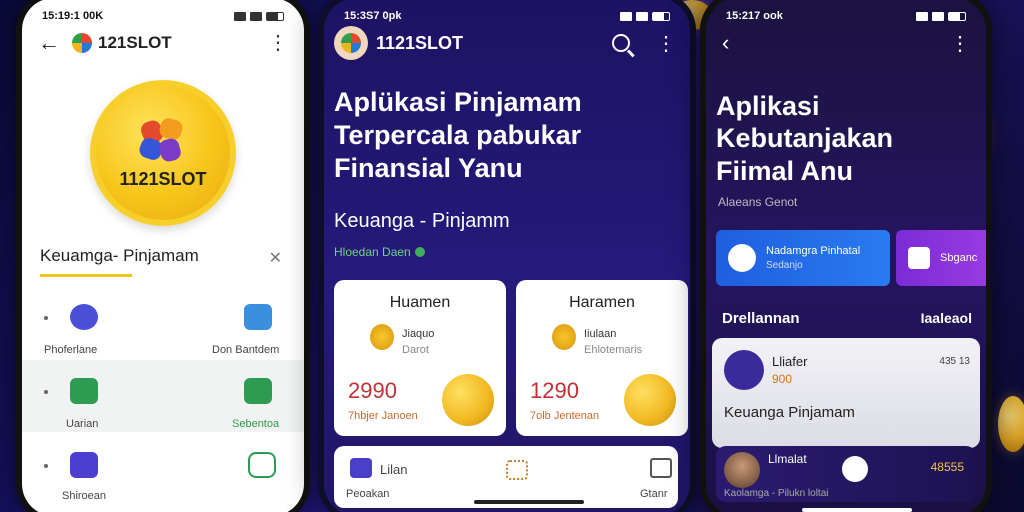 The image size is (1024, 512). What do you see at coordinates (621, 43) in the screenshot?
I see `search-icon` at bounding box center [621, 43].